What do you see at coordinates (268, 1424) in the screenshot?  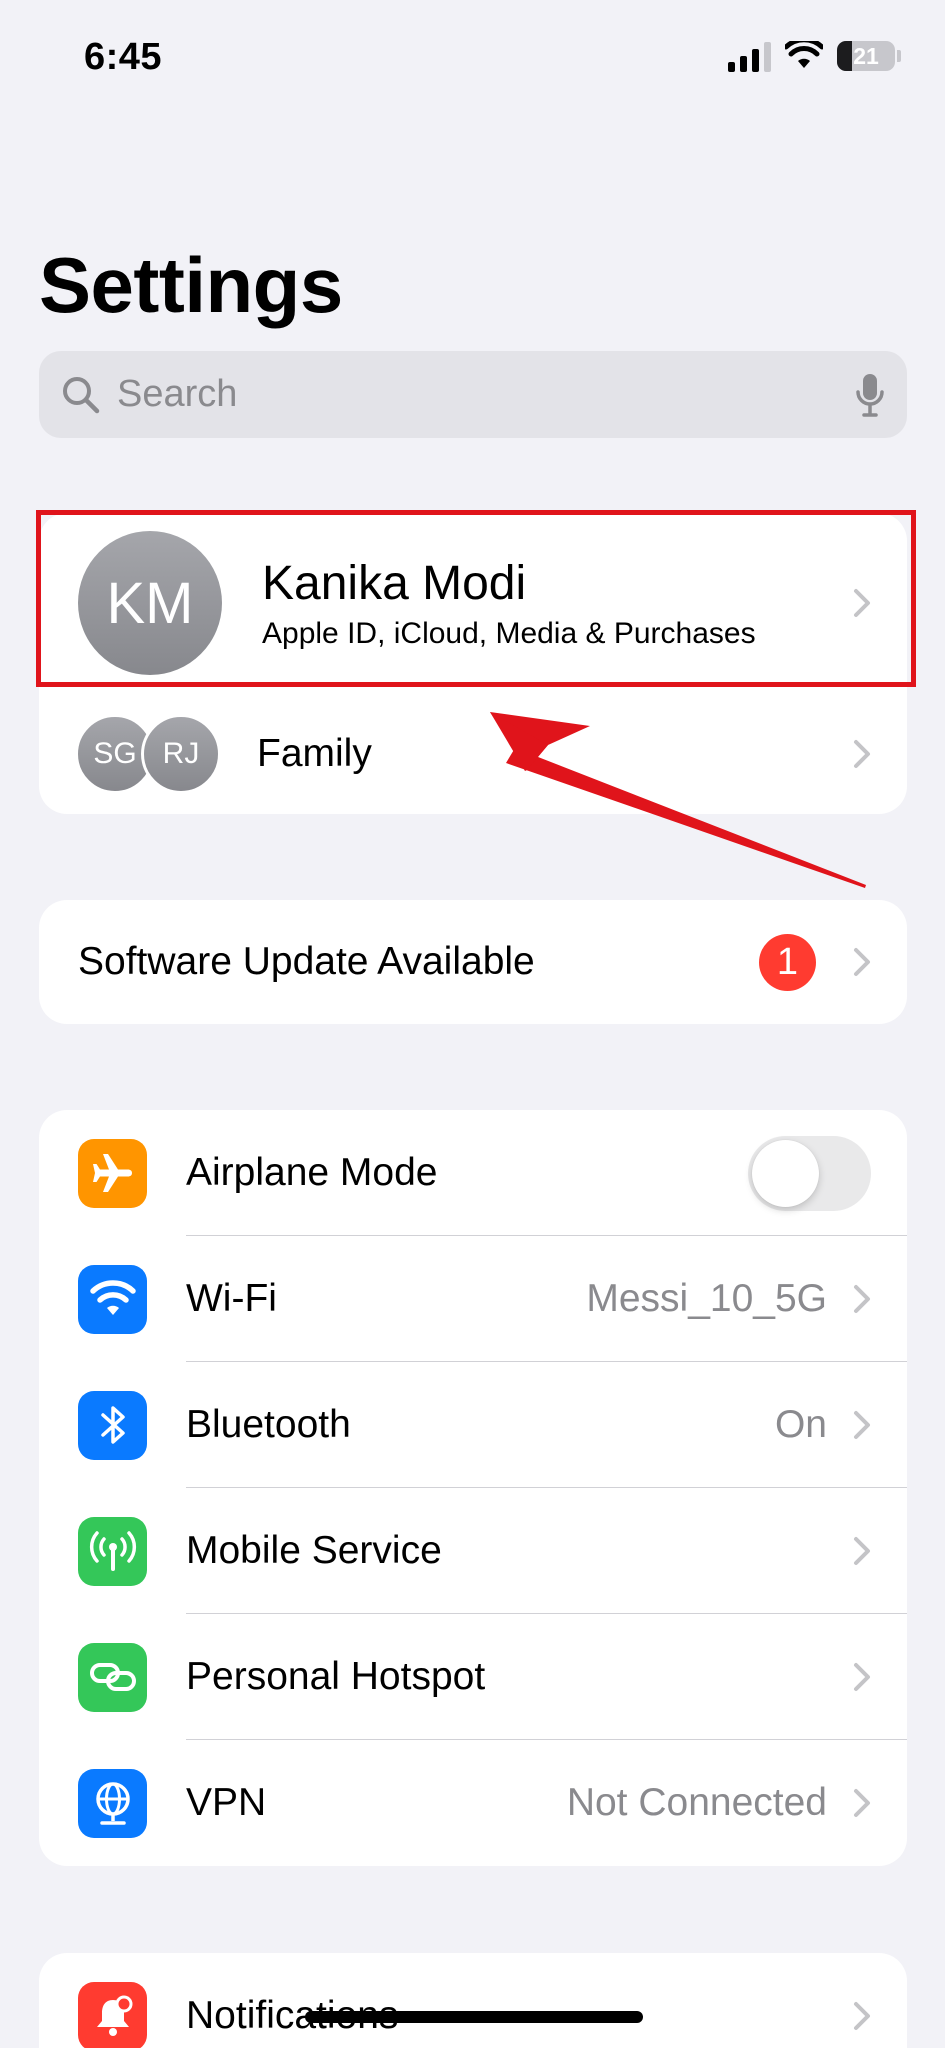 I see `bluetooth-label: Bluetooth` at bounding box center [268, 1424].